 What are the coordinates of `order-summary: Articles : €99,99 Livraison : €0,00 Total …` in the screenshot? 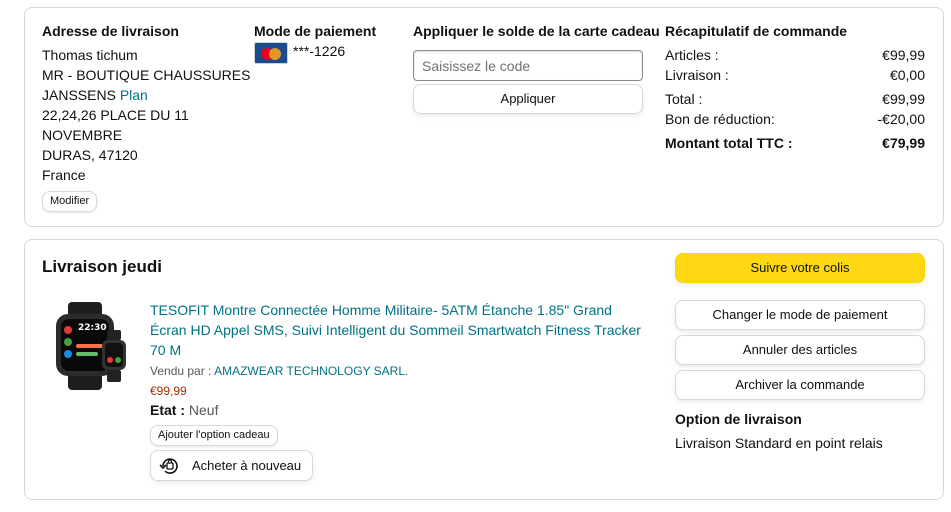 It's located at (795, 99).